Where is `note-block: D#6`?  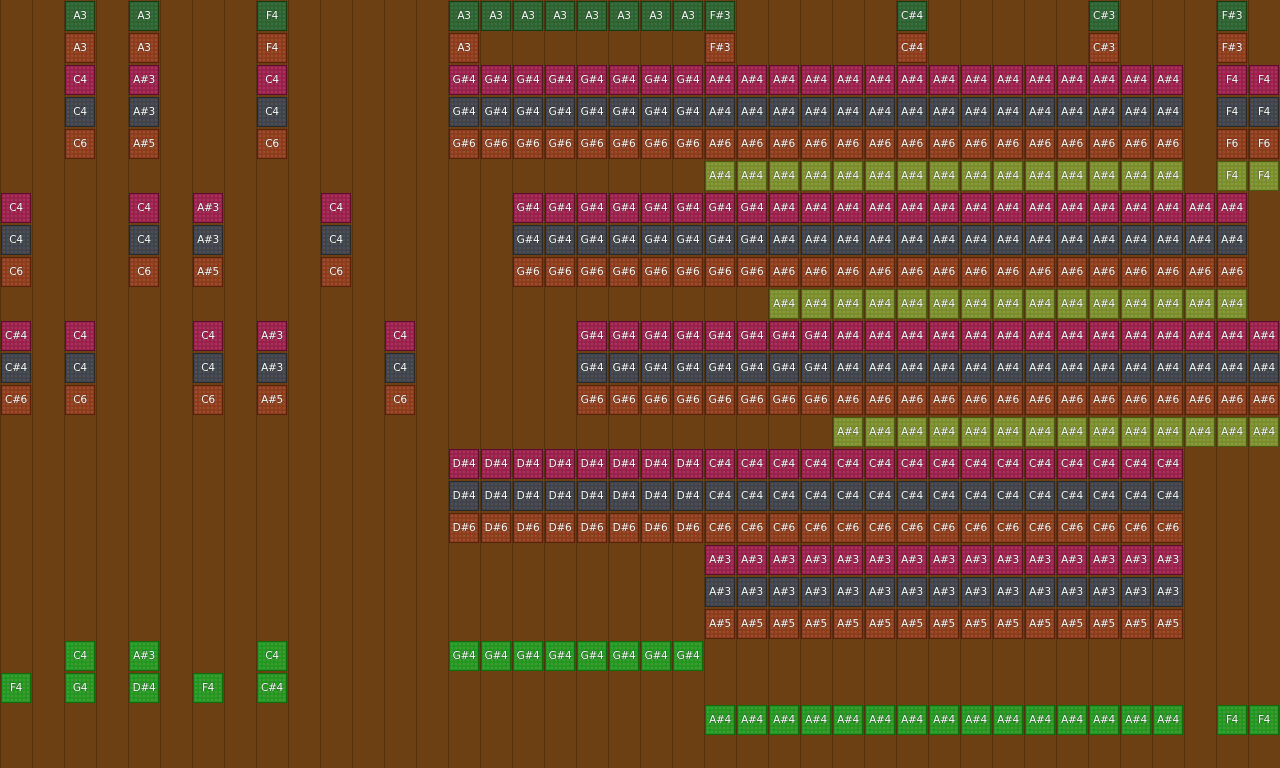
note-block: D#6 is located at coordinates (592, 528).